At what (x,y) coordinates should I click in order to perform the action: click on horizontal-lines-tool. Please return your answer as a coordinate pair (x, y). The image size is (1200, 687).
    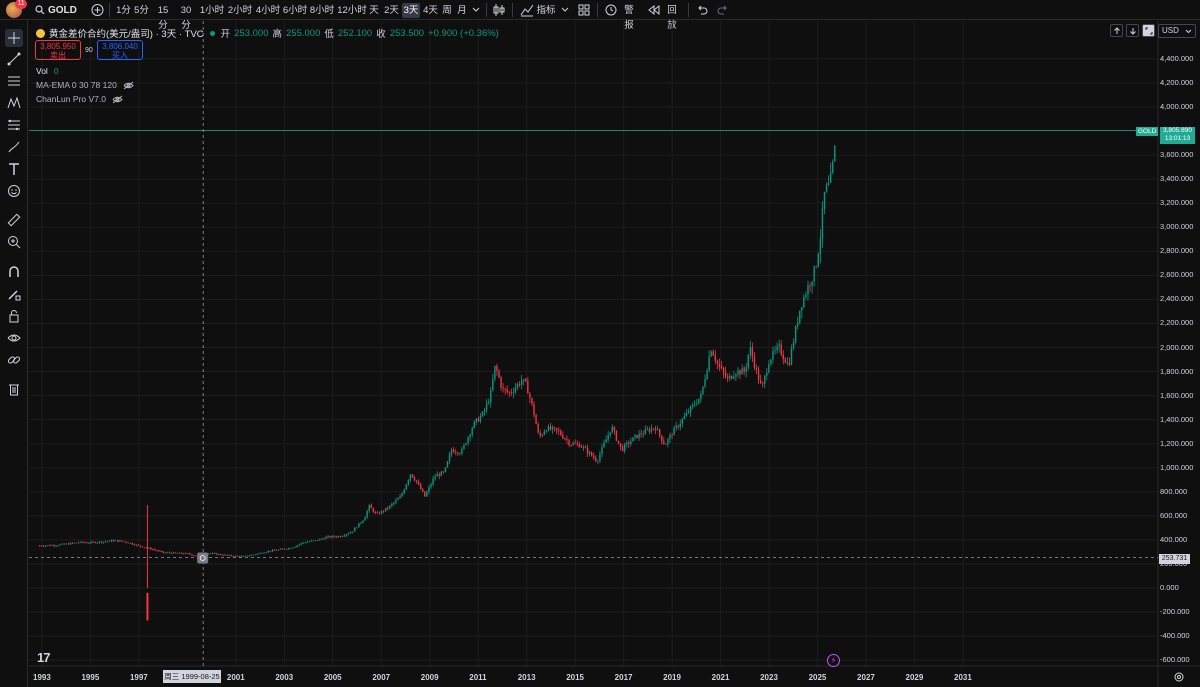
    Looking at the image, I should click on (14, 81).